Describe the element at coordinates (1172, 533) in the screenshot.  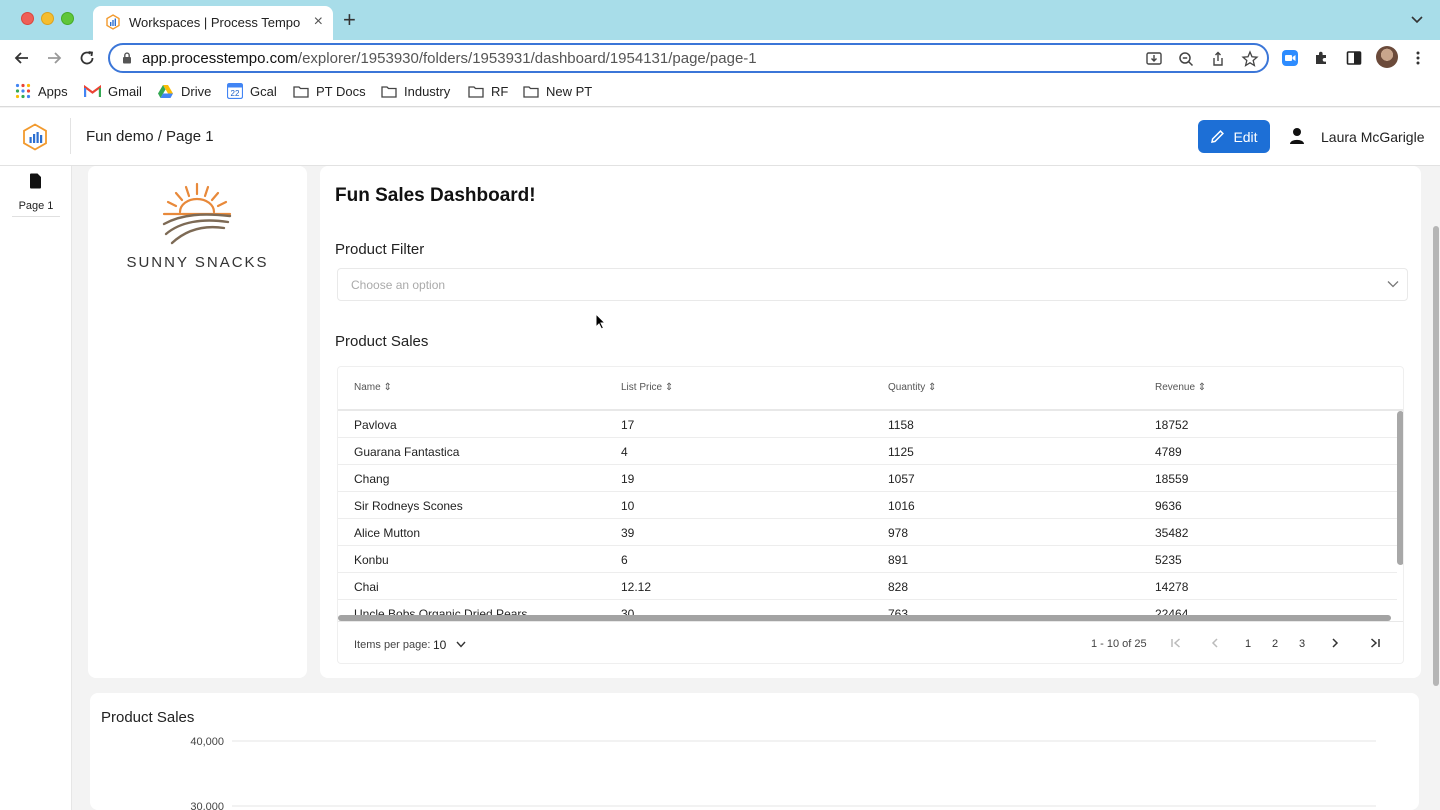
I see `cell-revenue: 35482` at that location.